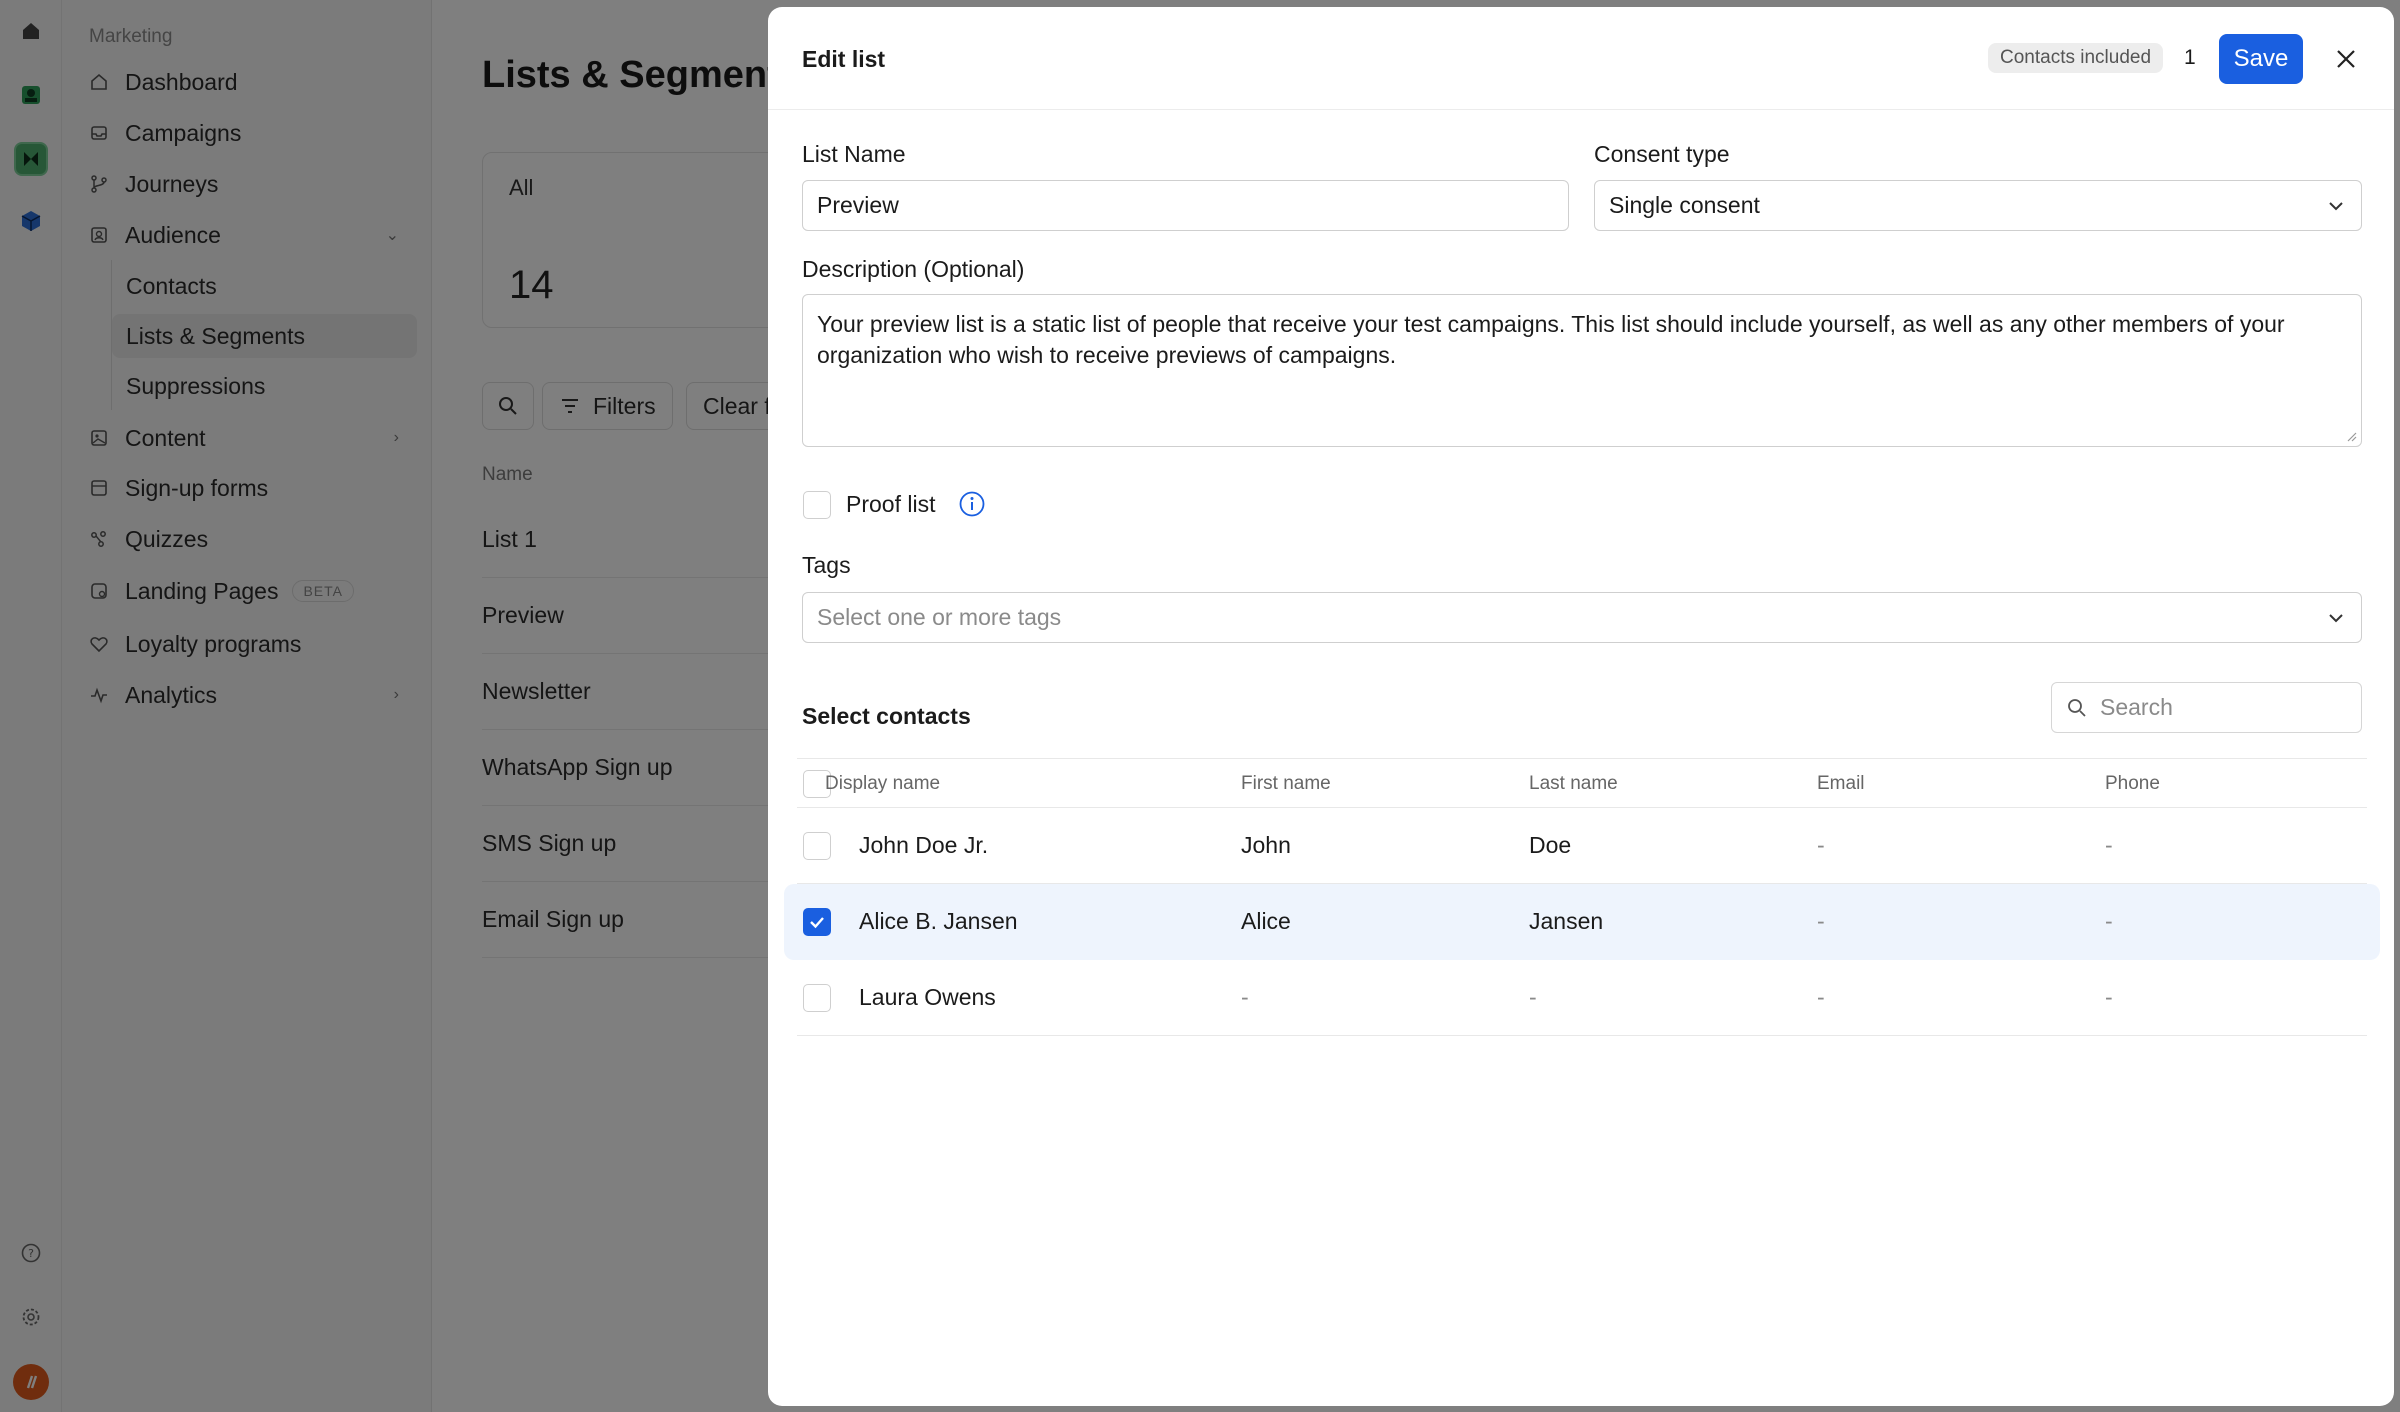  What do you see at coordinates (2261, 59) in the screenshot?
I see `save-button: Save` at bounding box center [2261, 59].